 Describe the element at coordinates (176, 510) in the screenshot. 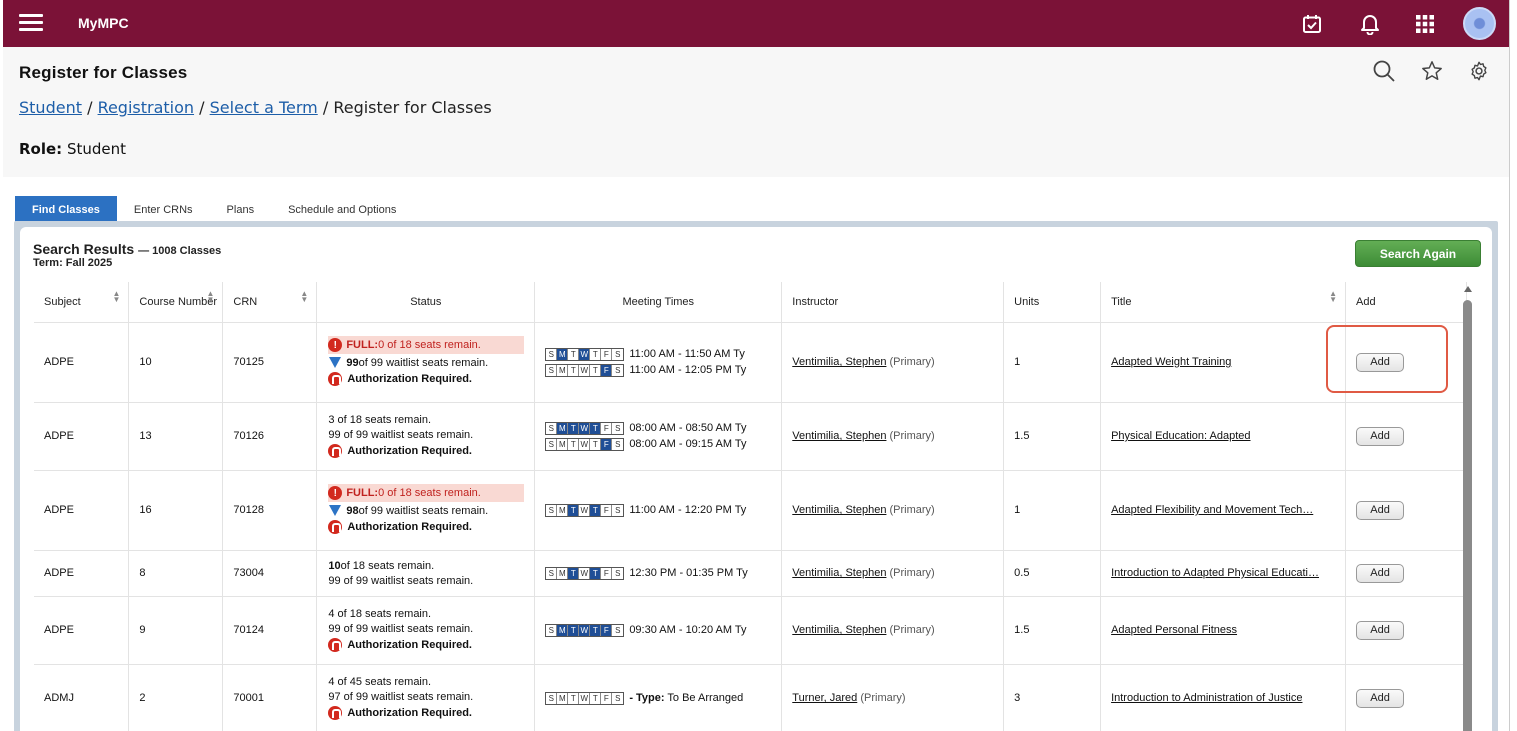

I see `cell-course-number: 16` at that location.